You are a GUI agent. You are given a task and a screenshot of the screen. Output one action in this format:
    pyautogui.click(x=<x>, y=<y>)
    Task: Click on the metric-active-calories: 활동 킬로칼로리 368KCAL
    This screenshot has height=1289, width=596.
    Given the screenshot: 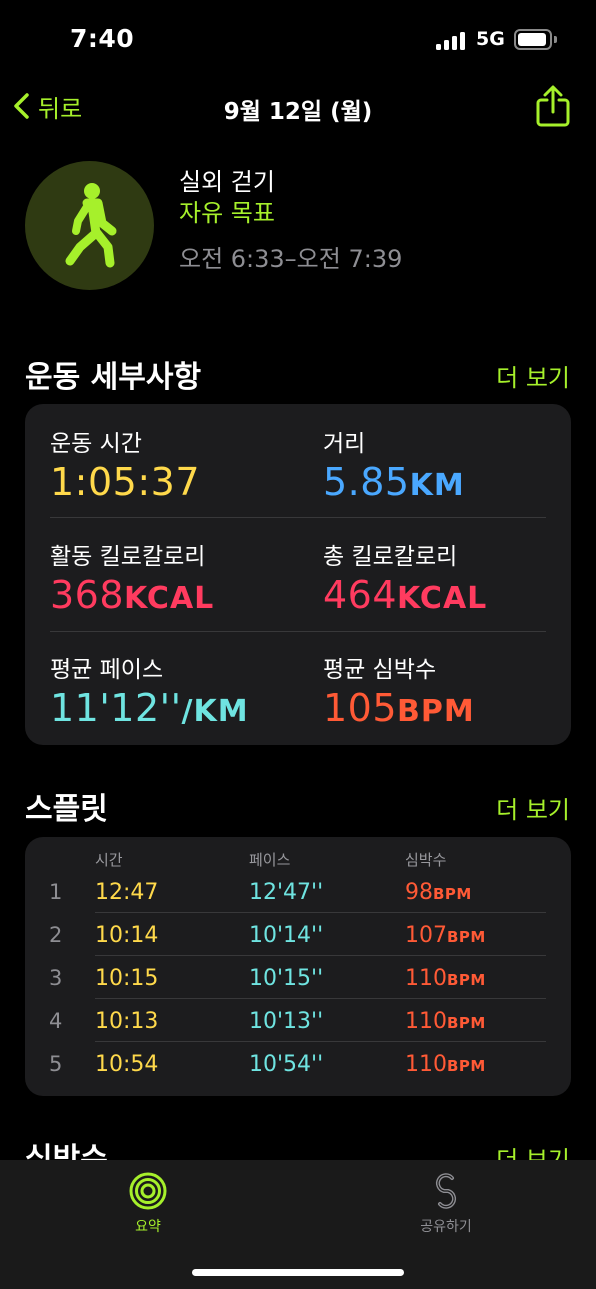 What is the action you would take?
    pyautogui.click(x=132, y=577)
    